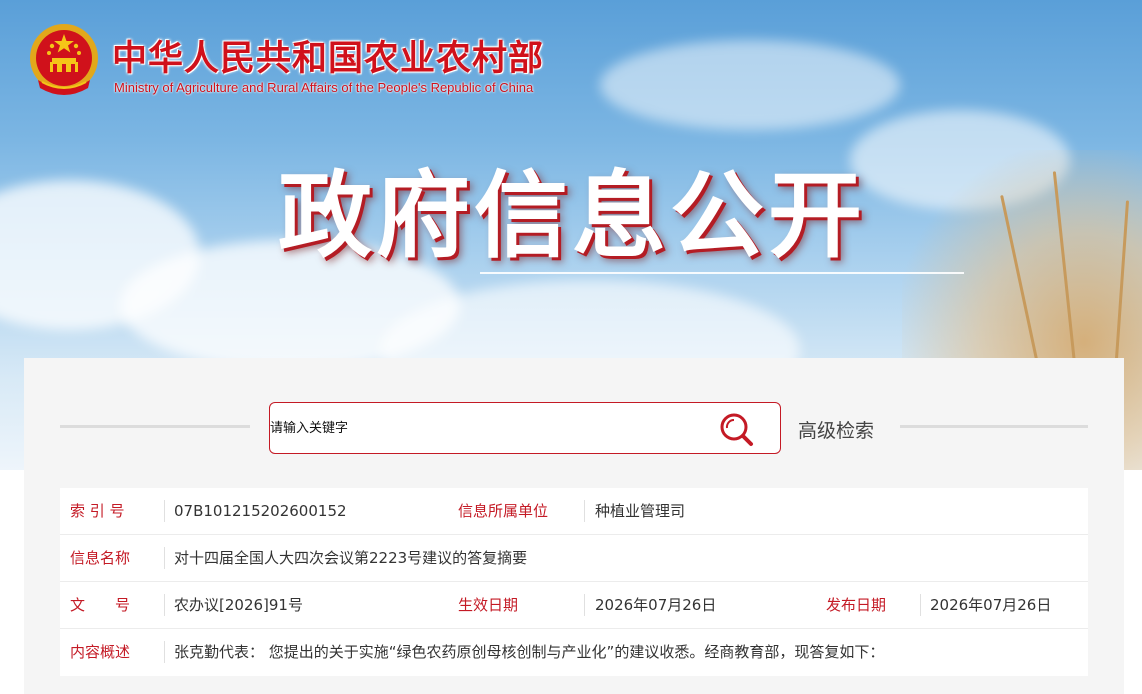  What do you see at coordinates (640, 511) in the screenshot?
I see `unit-value: 种植业管理司` at bounding box center [640, 511].